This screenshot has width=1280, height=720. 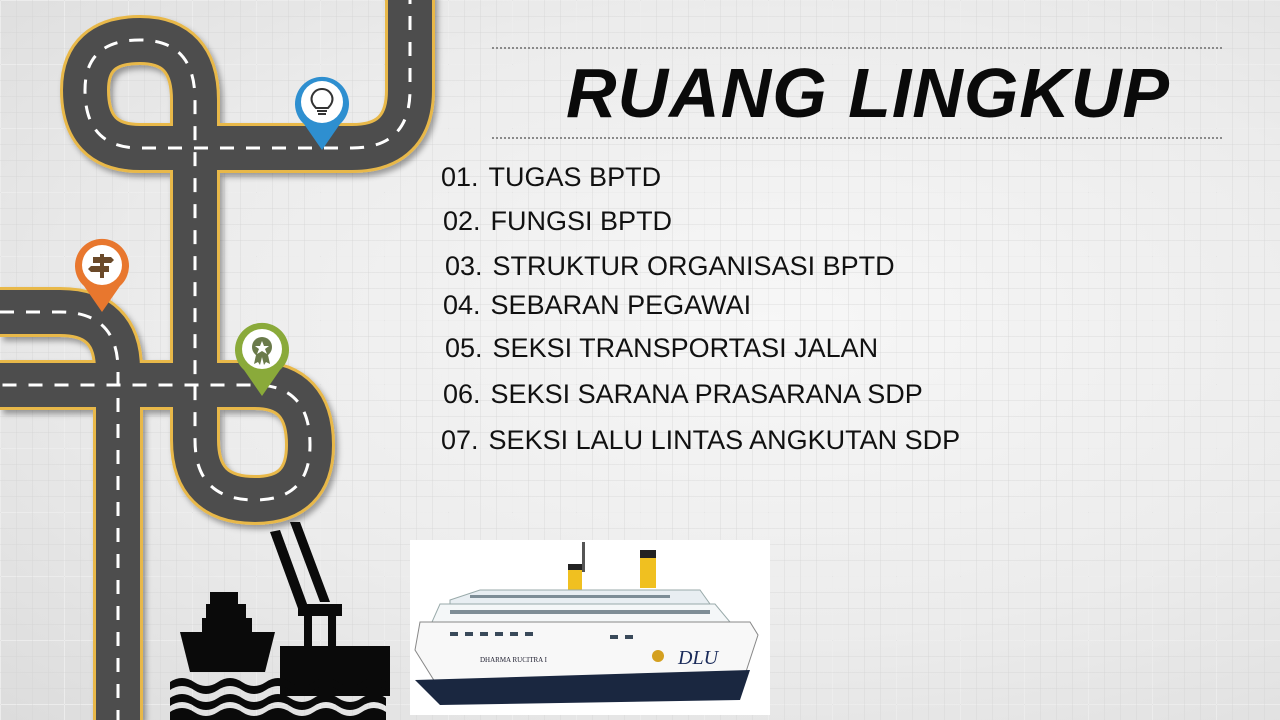 I want to click on list-item-lalu-lintas: 07. SEKSI LALU LINTAS ANGKUTAN SDP, so click(x=700, y=440).